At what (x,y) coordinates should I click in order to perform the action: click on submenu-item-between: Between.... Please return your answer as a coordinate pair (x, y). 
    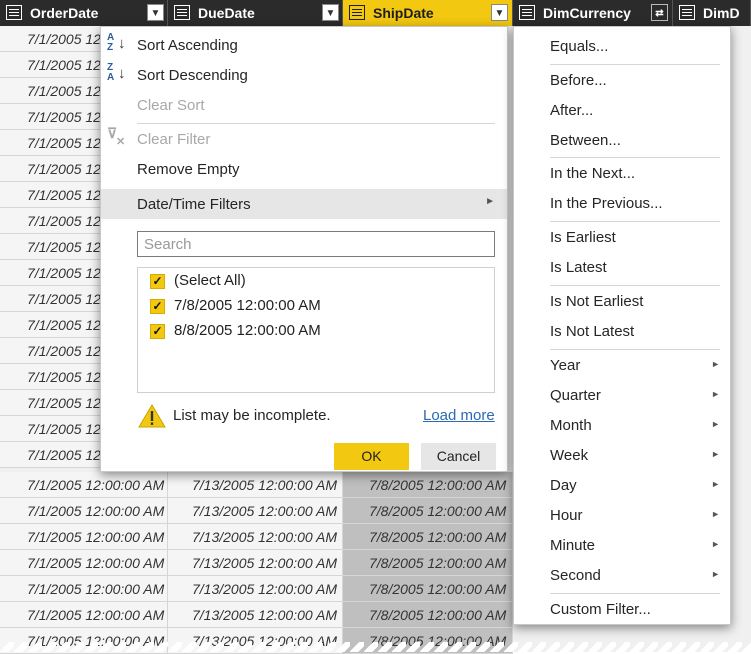
    Looking at the image, I should click on (622, 140).